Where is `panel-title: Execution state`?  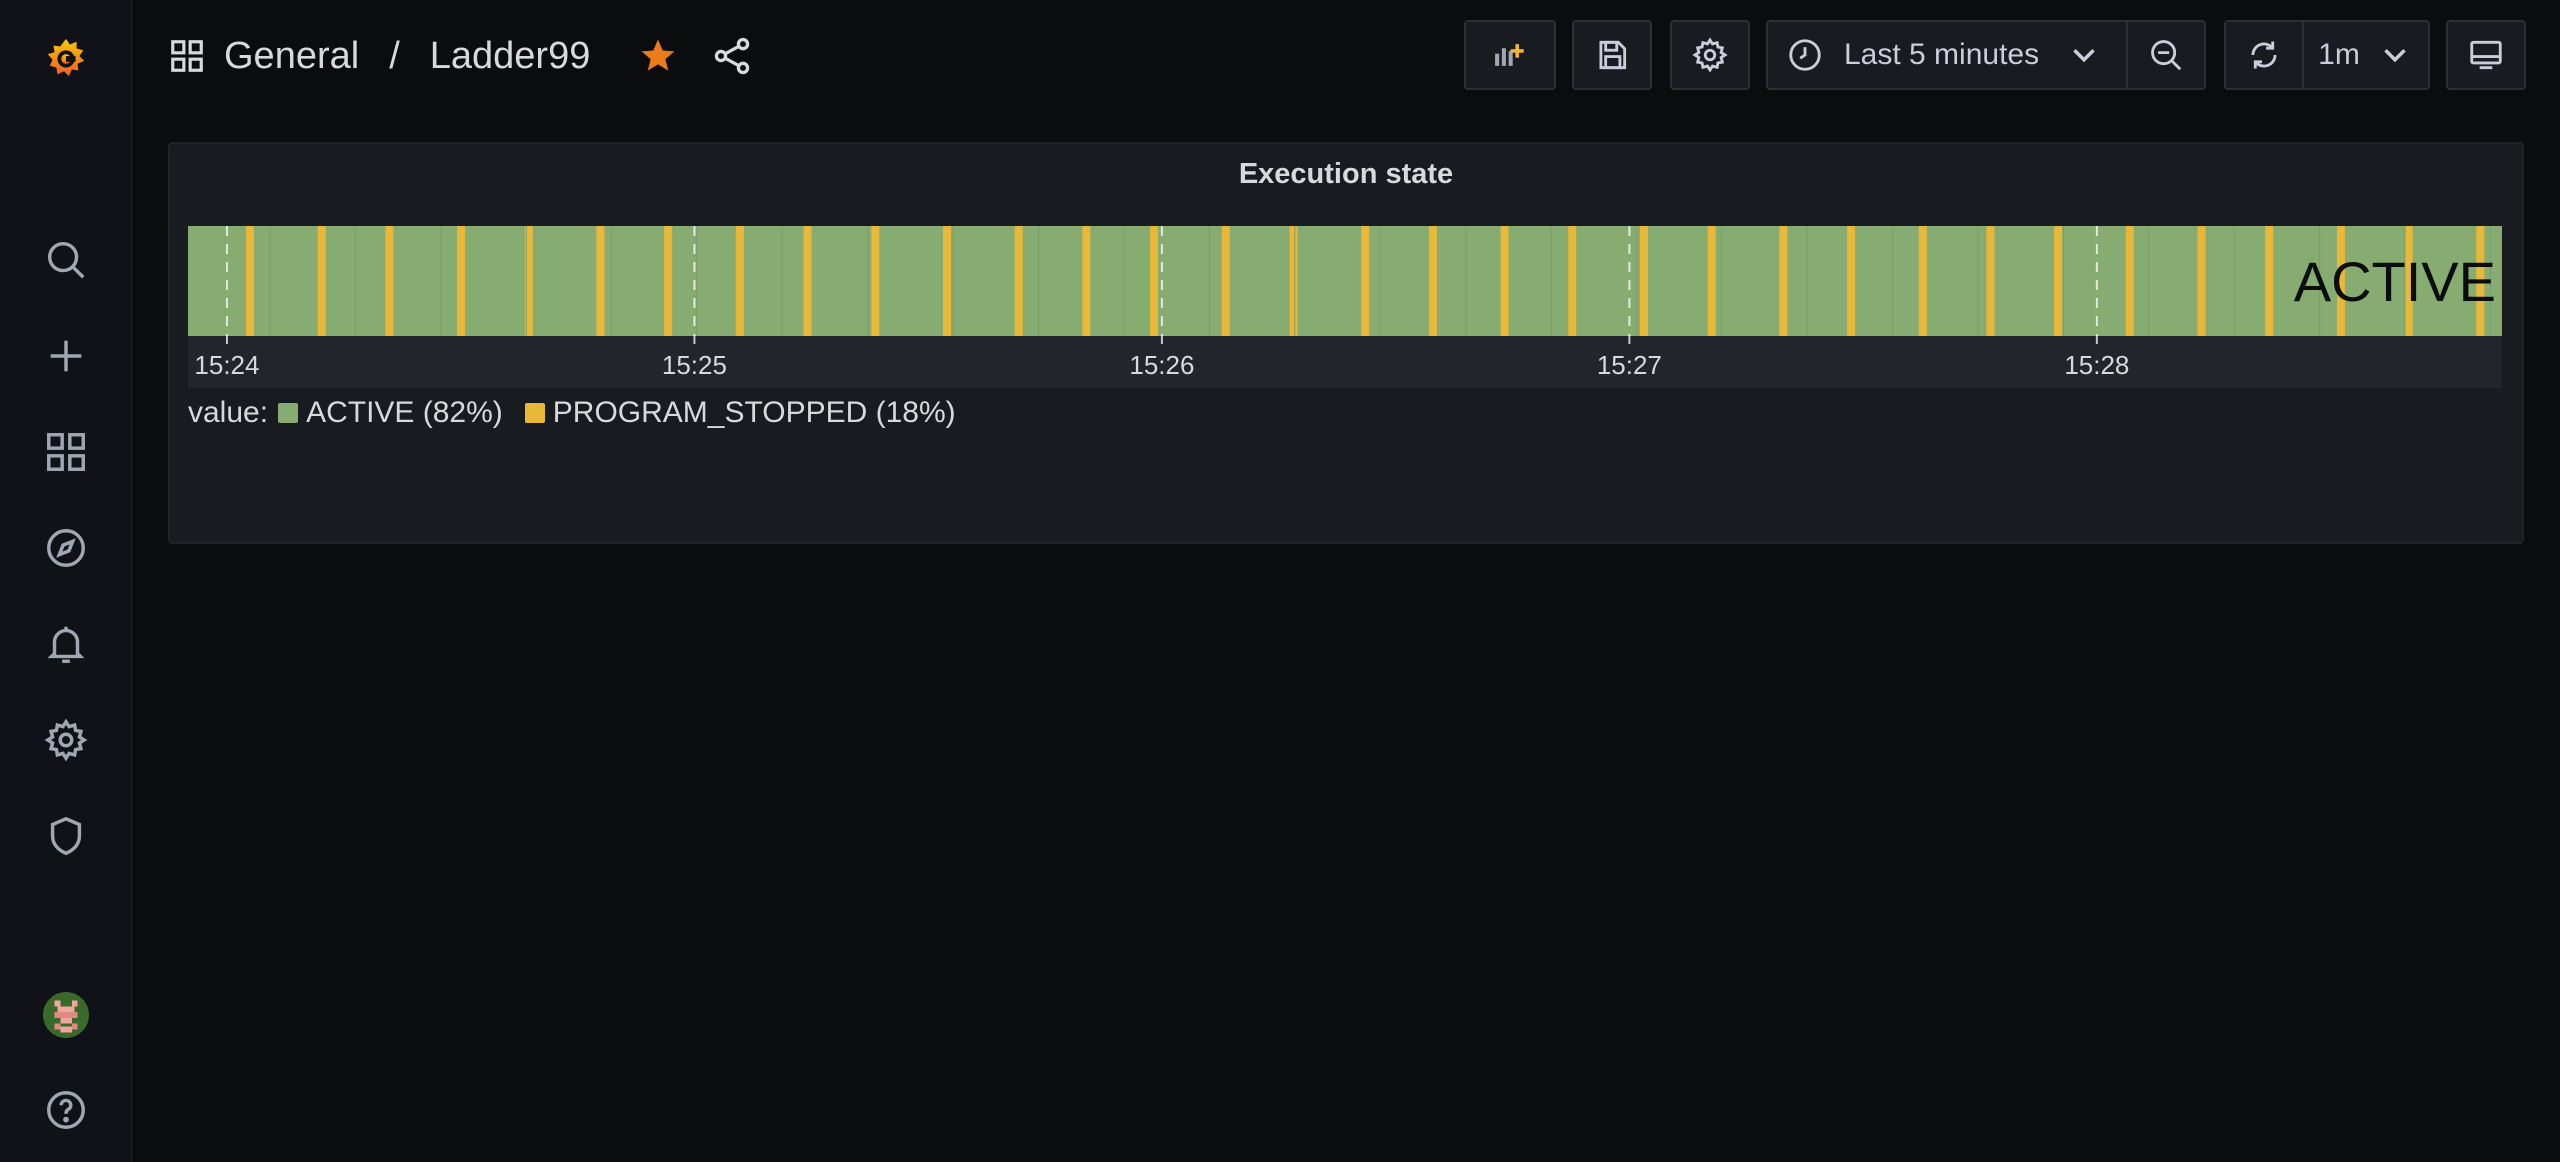 panel-title: Execution state is located at coordinates (1346, 174).